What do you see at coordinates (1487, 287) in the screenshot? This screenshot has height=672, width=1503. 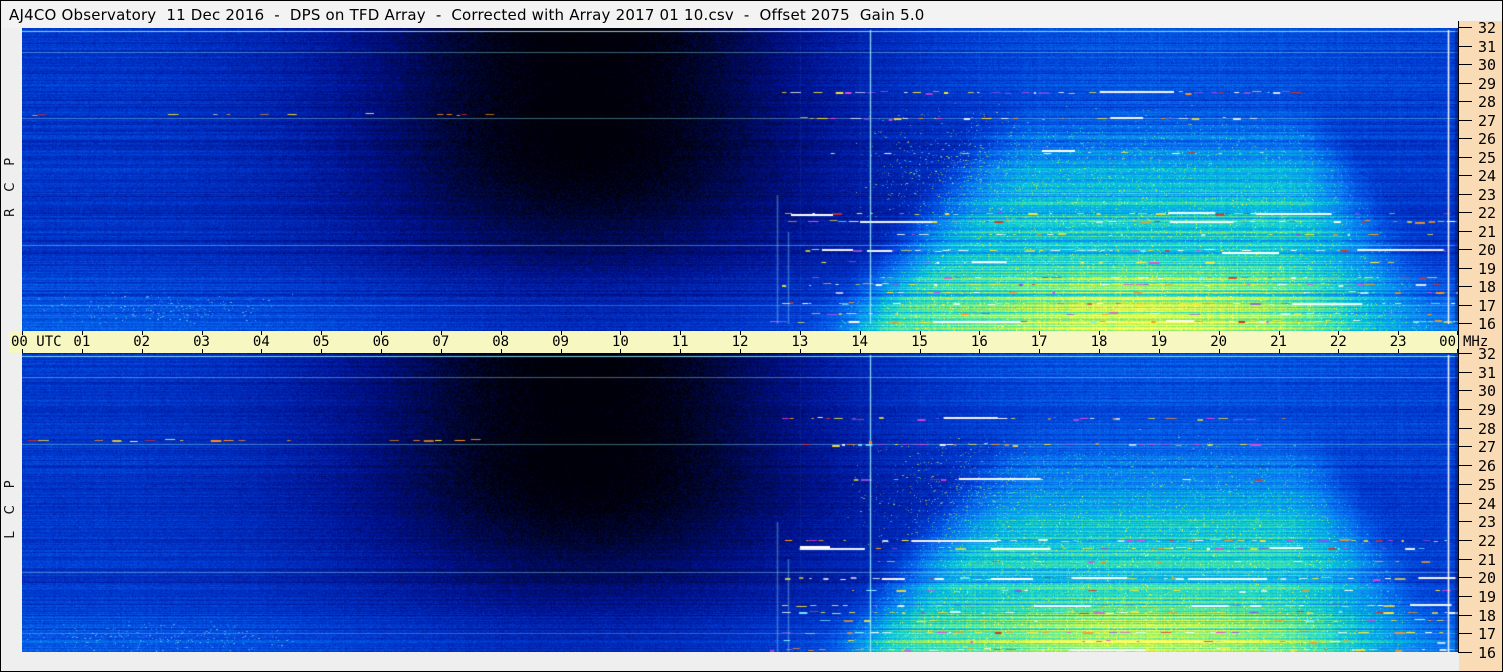 I see `freq-label: 18` at bounding box center [1487, 287].